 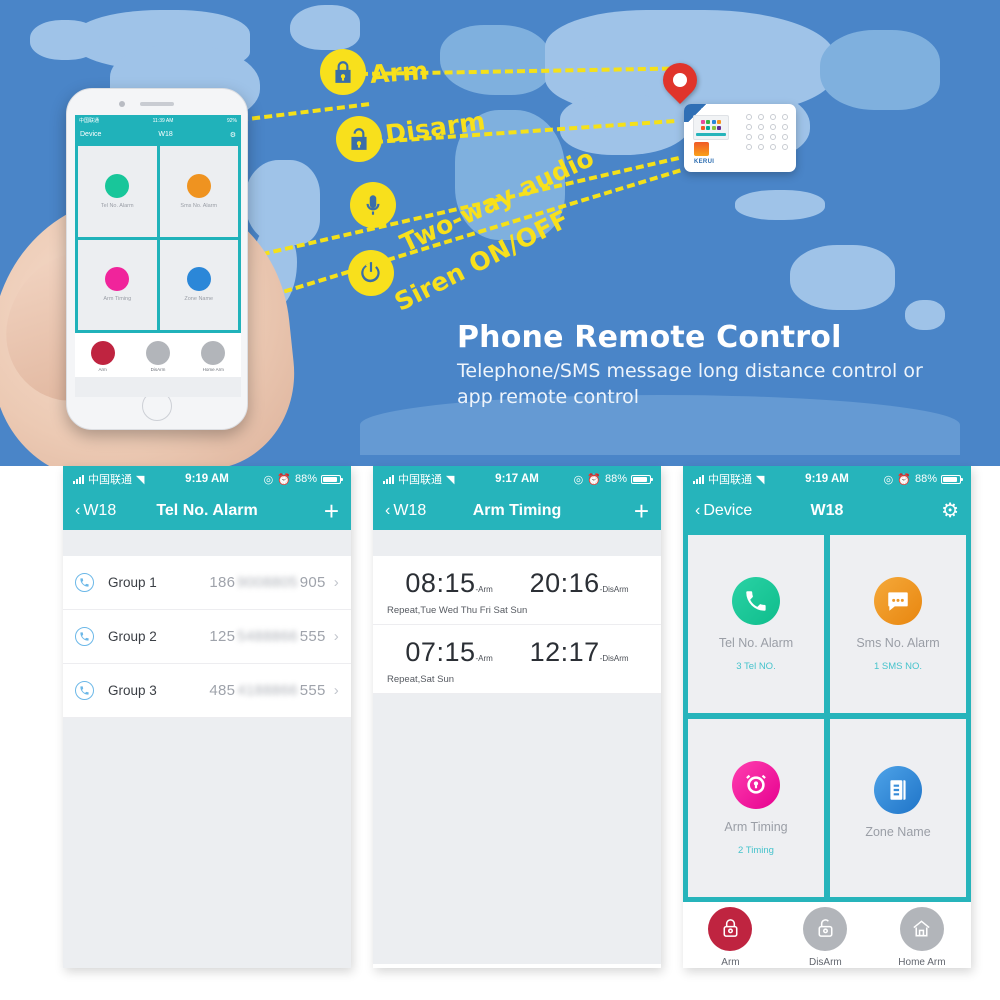 I want to click on home-arm-button: Home Arm, so click(x=922, y=937).